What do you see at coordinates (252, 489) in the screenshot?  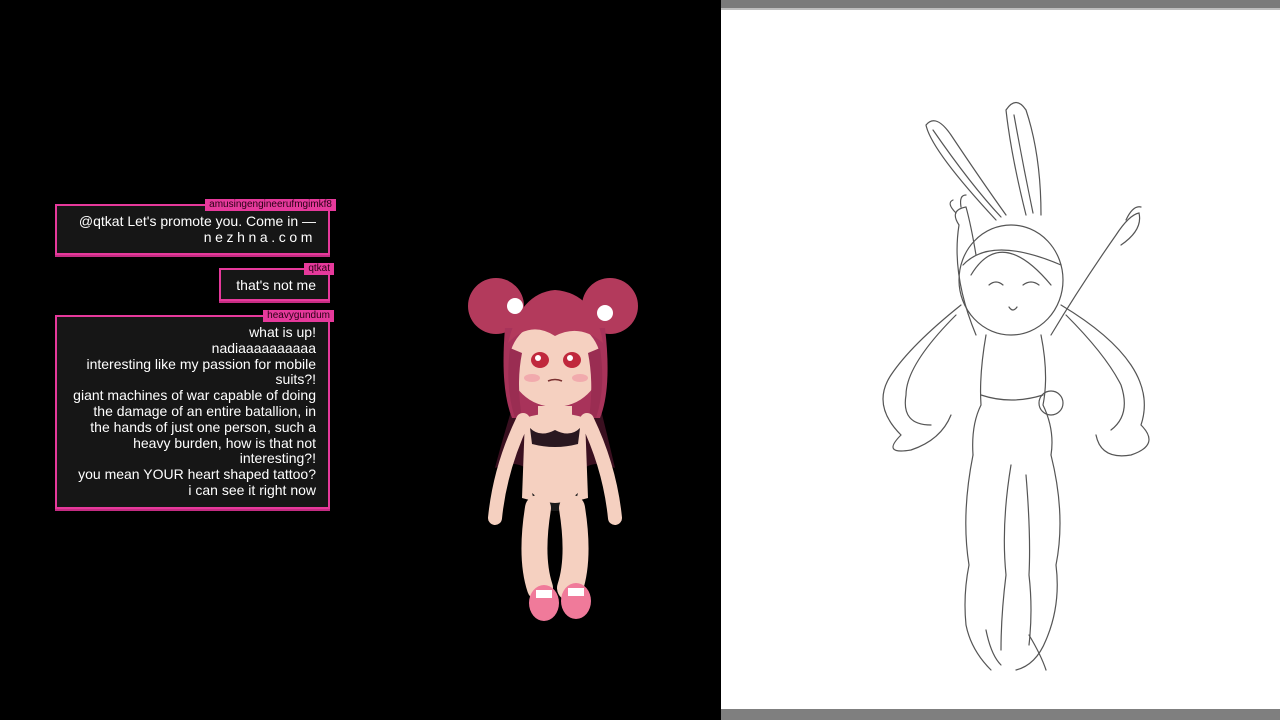 I see `chat-text: i can see it right now` at bounding box center [252, 489].